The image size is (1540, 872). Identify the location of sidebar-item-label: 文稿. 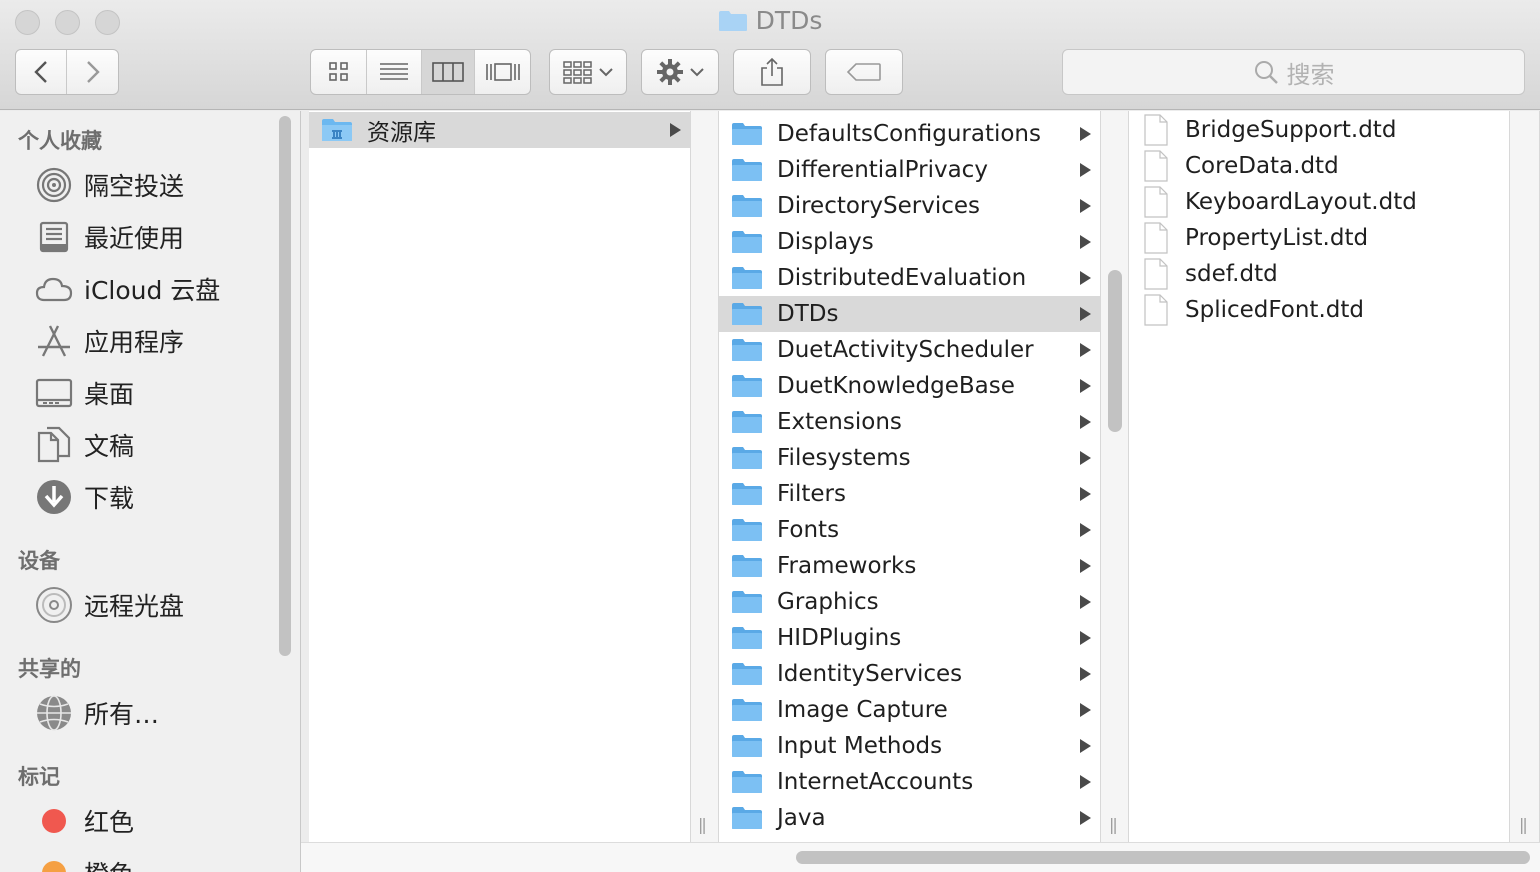
(109, 446).